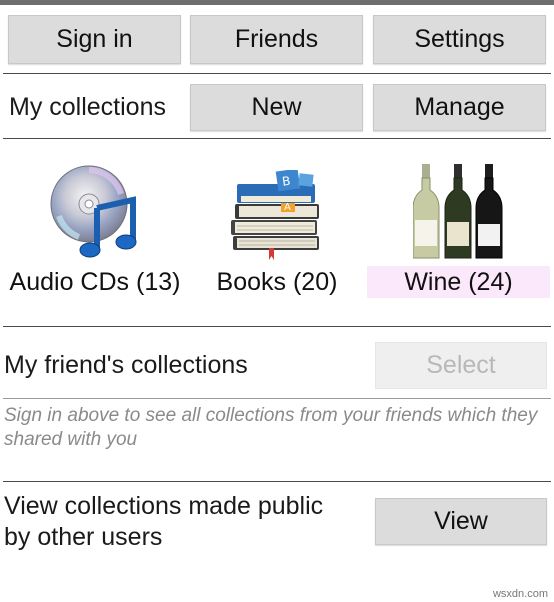 The width and height of the screenshot is (554, 602). What do you see at coordinates (277, 2) in the screenshot?
I see `top-status-strip` at bounding box center [277, 2].